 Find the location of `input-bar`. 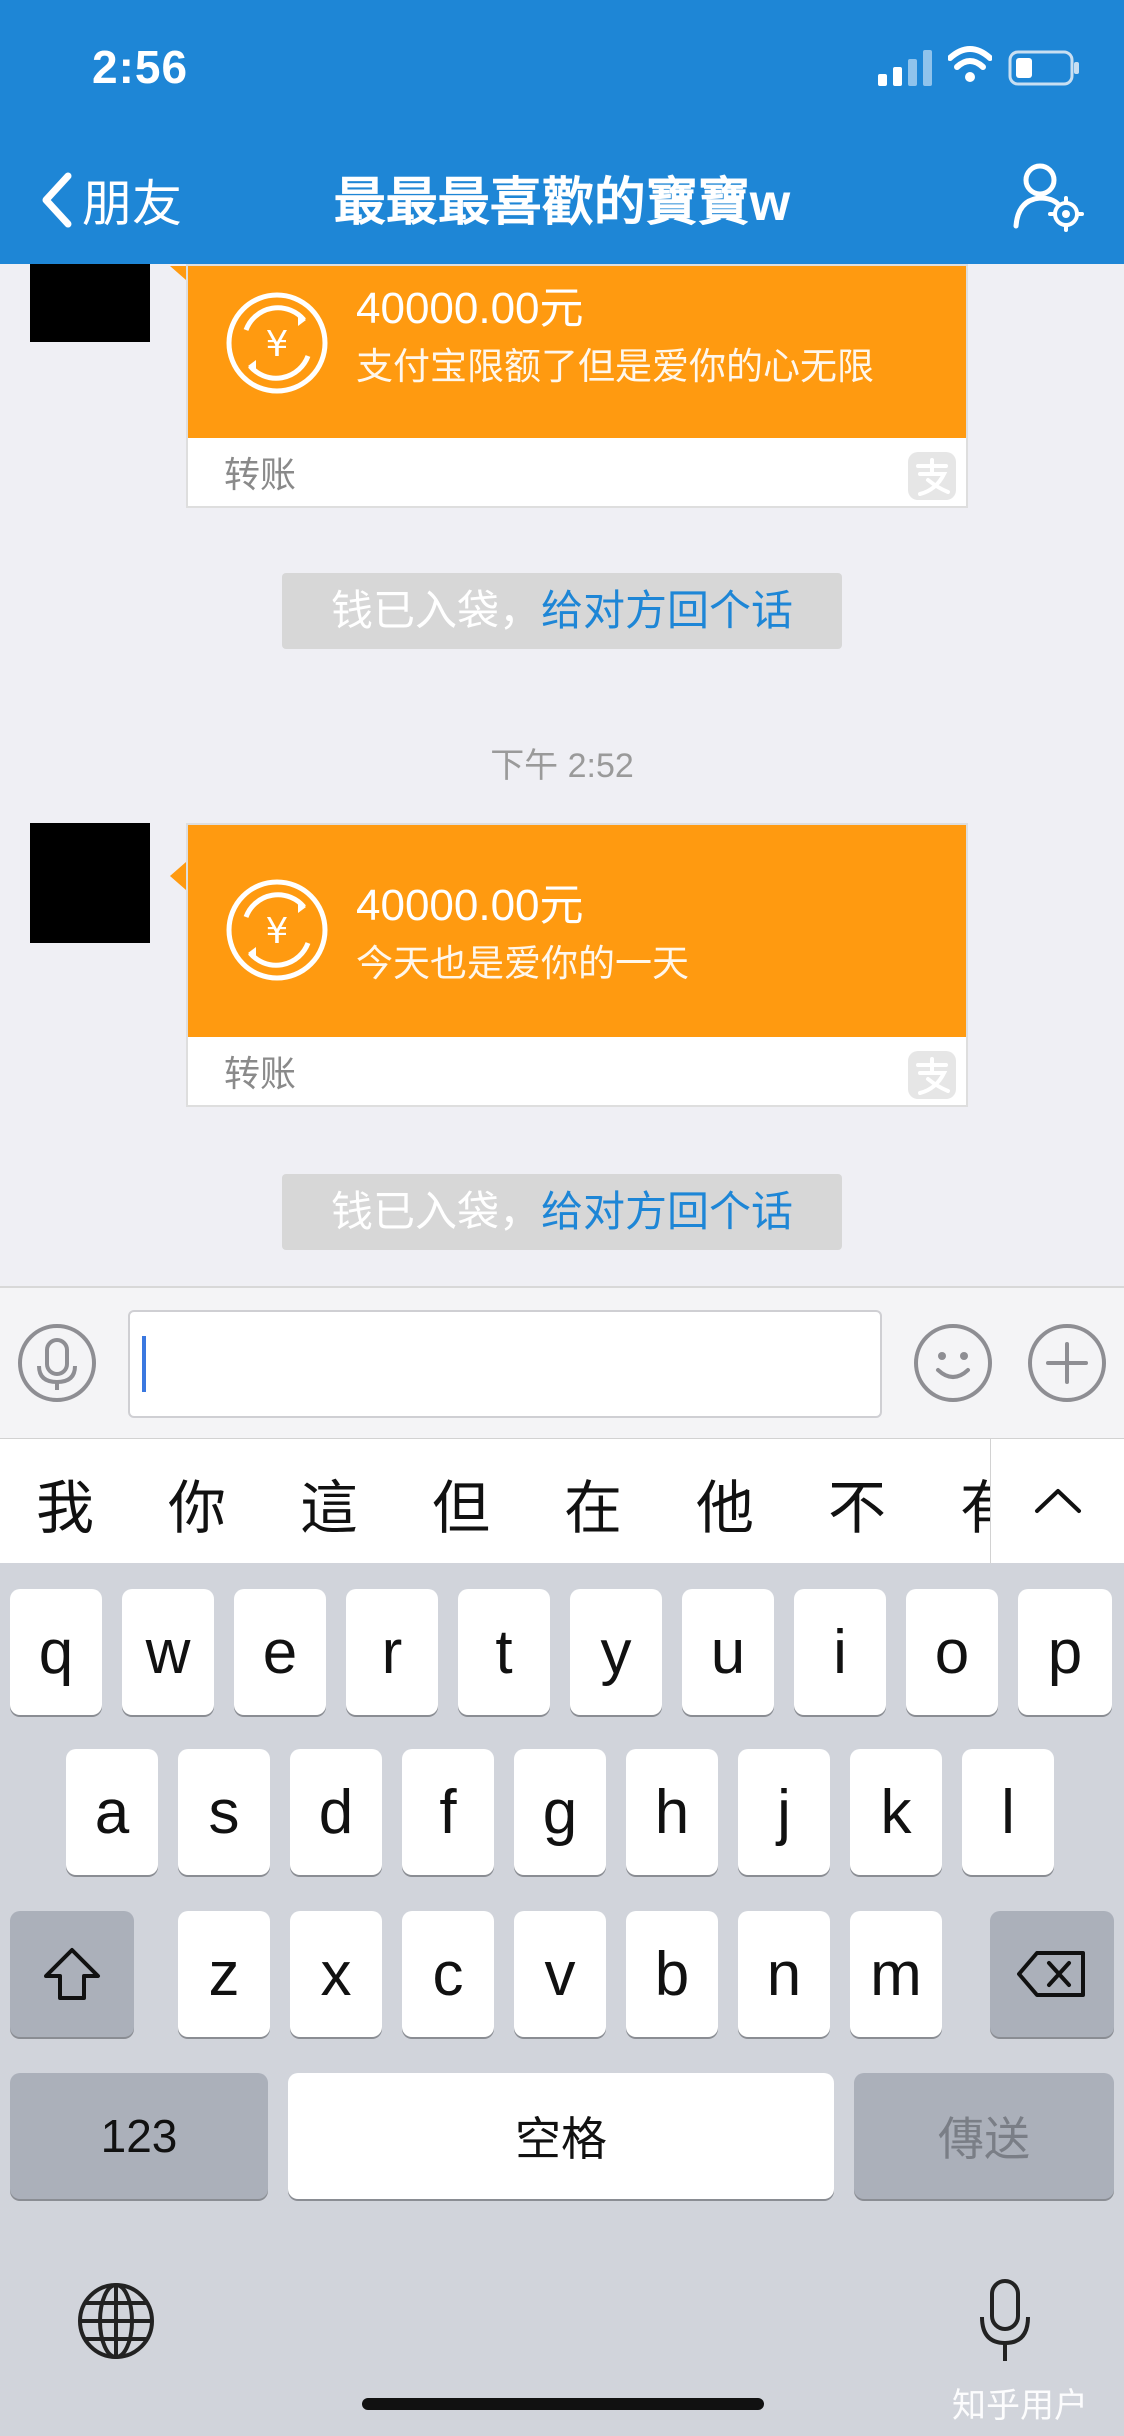

input-bar is located at coordinates (562, 1363).